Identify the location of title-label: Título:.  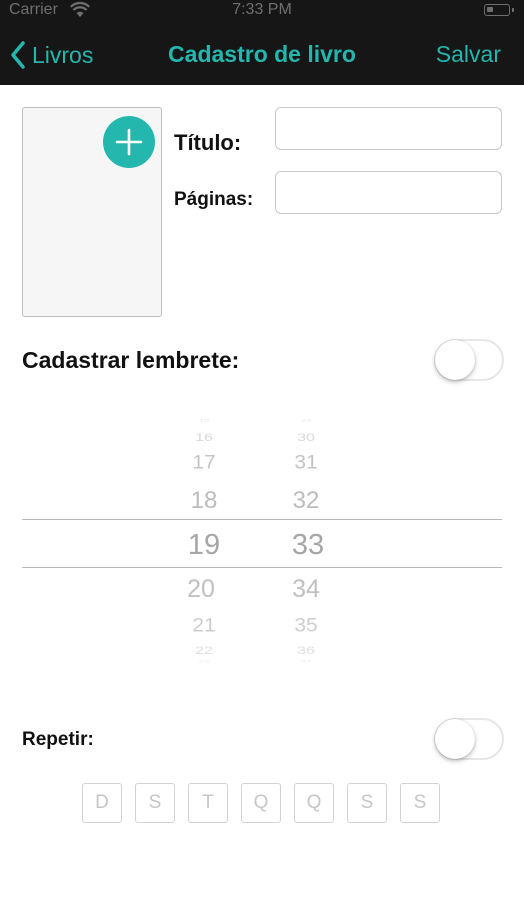
(208, 142).